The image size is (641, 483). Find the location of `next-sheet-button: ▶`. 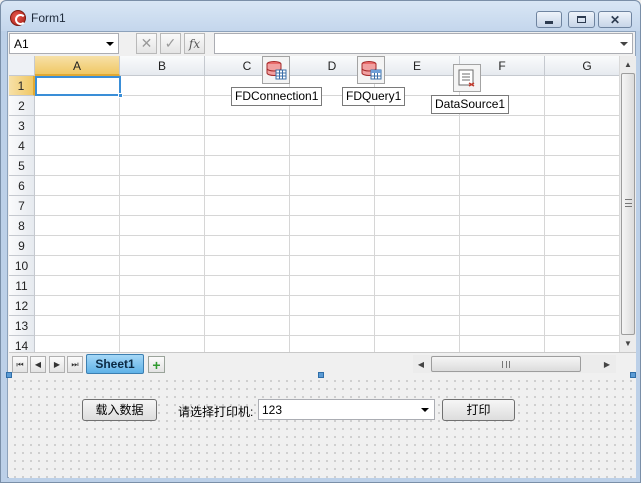

next-sheet-button: ▶ is located at coordinates (57, 364).